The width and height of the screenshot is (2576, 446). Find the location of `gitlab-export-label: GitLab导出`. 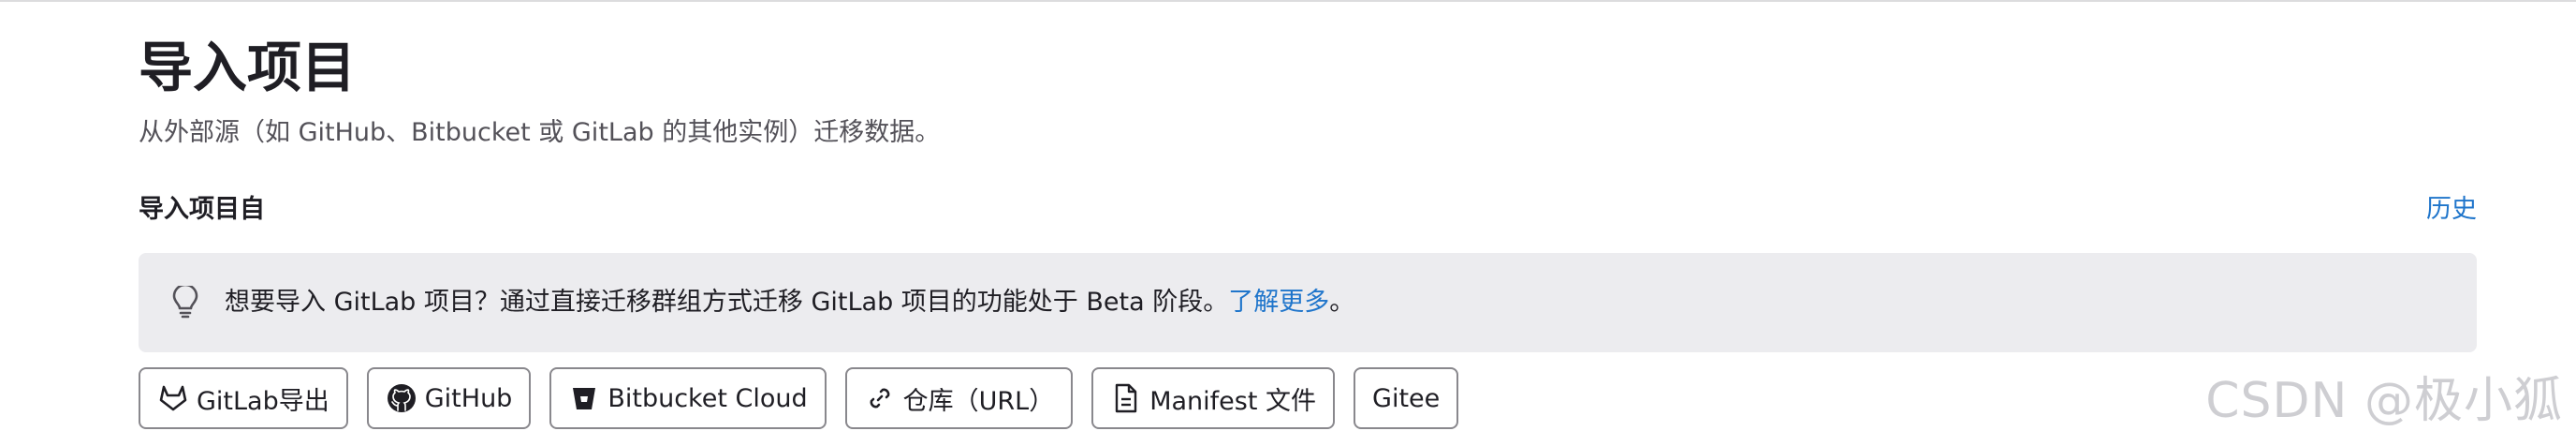

gitlab-export-label: GitLab导出 is located at coordinates (263, 401).